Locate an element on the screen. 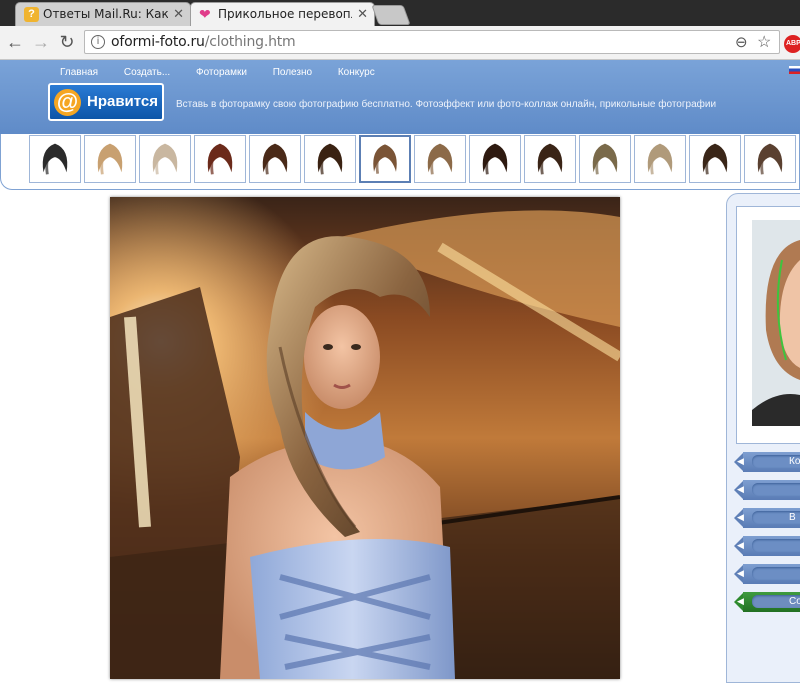 Image resolution: width=800 pixels, height=683 pixels. reload-icon: ↻ is located at coordinates (67, 42).